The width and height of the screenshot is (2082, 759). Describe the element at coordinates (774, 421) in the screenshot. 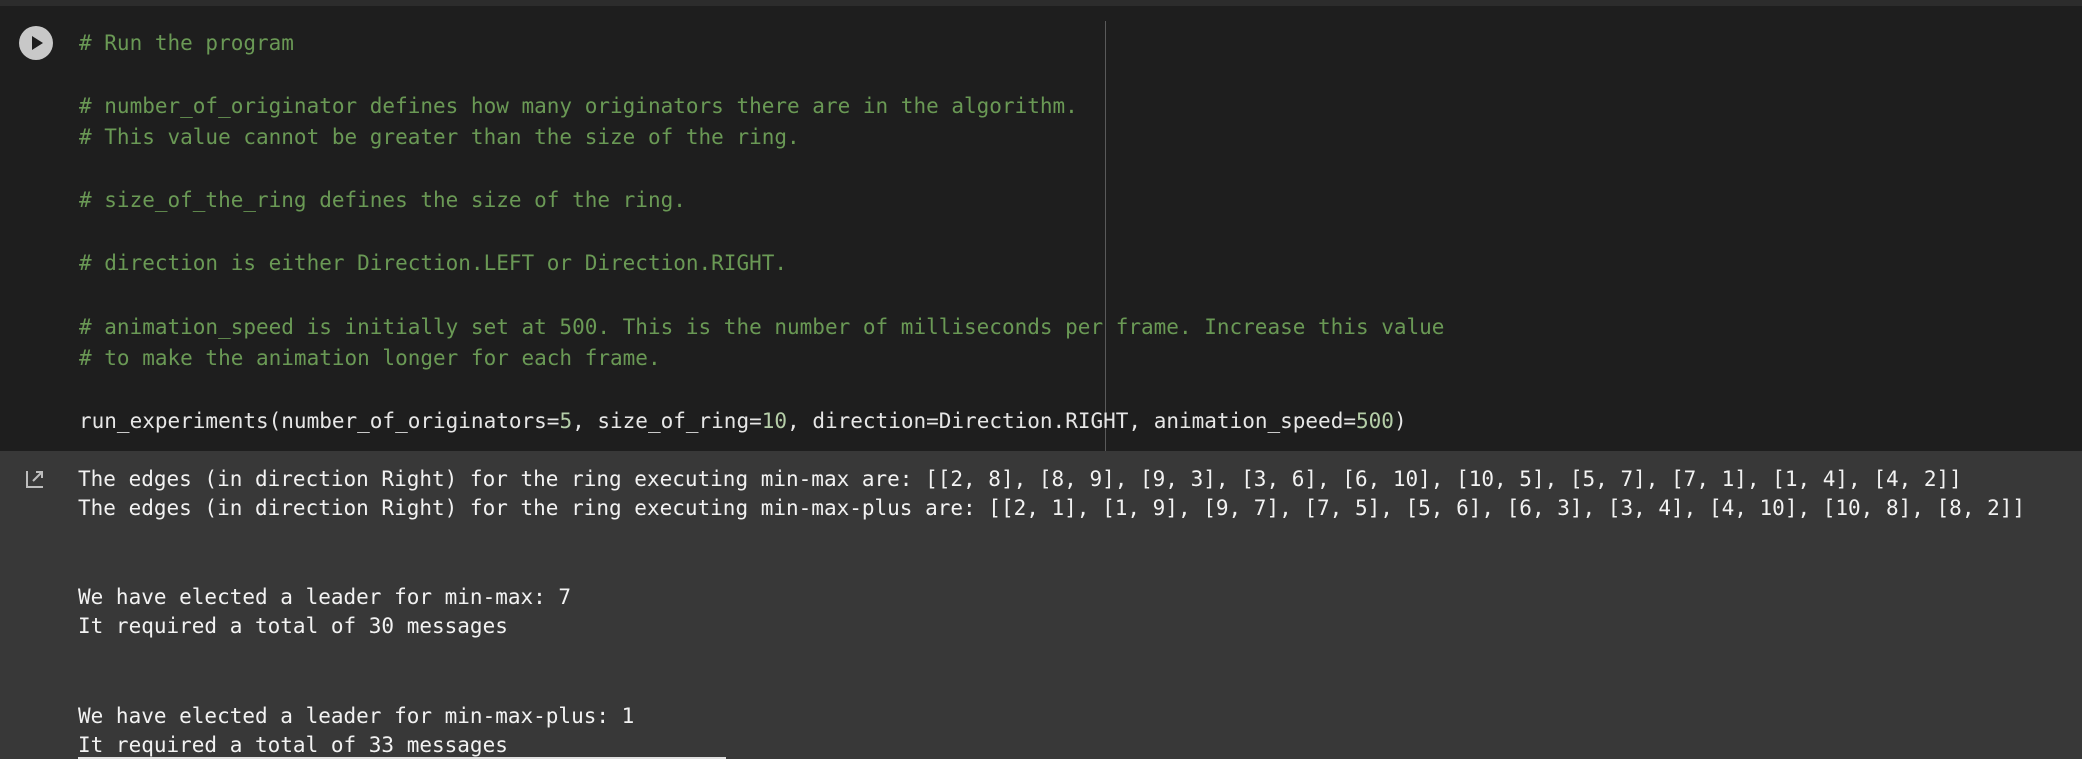

I see `call-arg-ring-size: 10` at that location.